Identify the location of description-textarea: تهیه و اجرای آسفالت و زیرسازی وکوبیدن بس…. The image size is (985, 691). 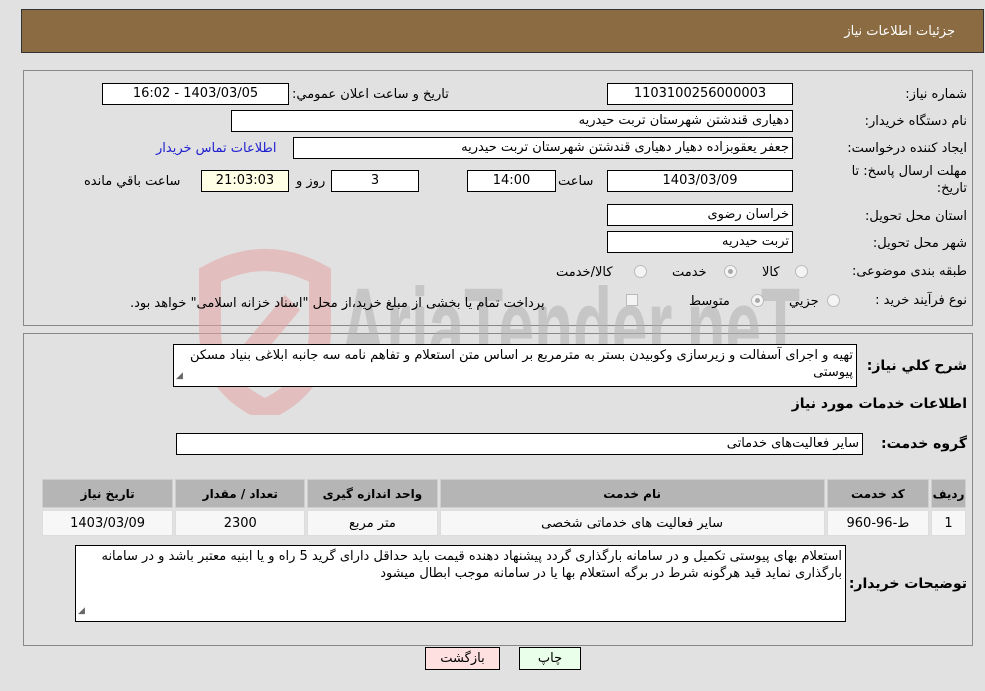
(515, 365).